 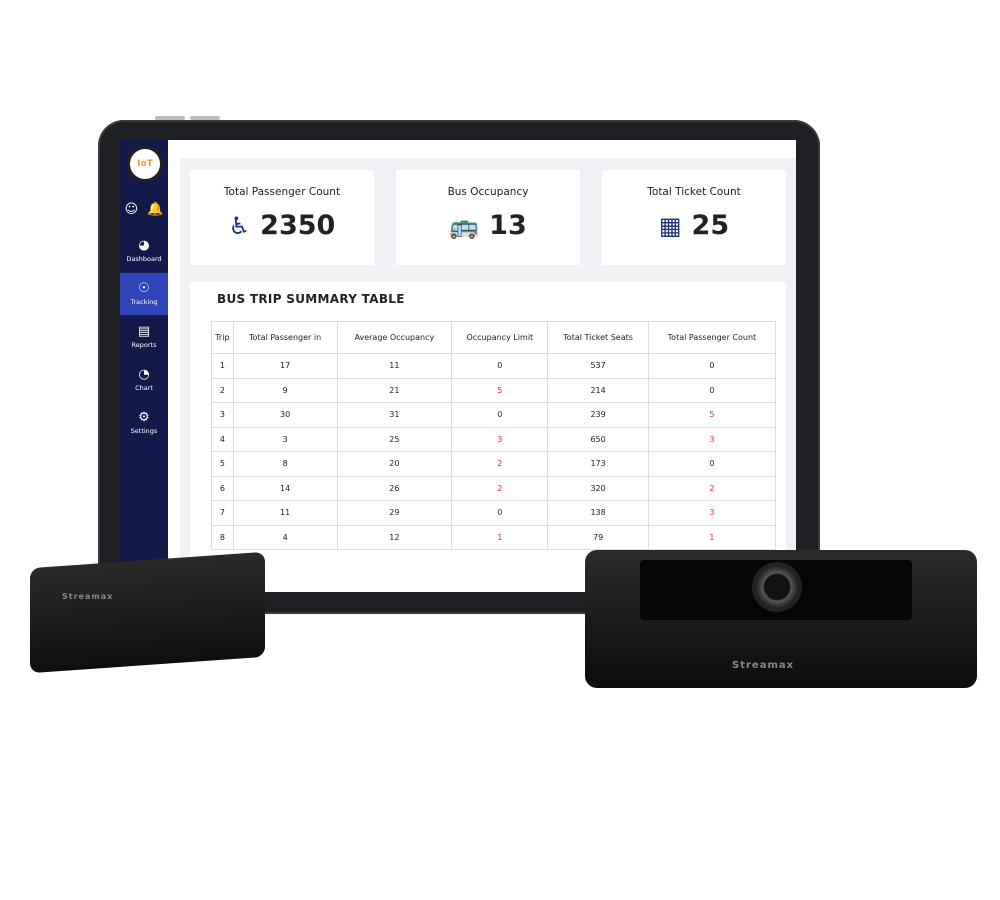 What do you see at coordinates (222, 488) in the screenshot?
I see `table-cell: 6` at bounding box center [222, 488].